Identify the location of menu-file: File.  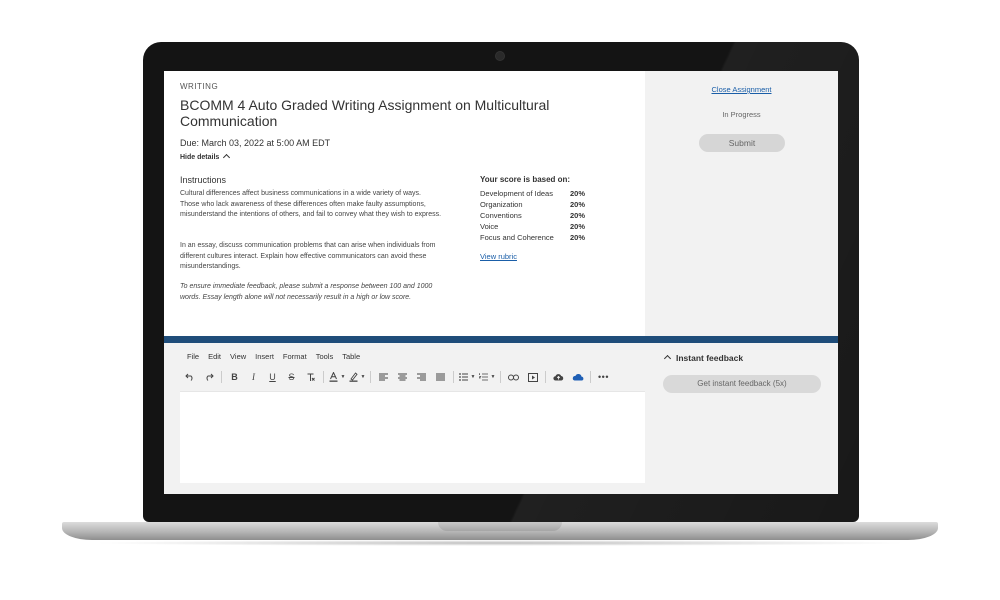
(193, 356).